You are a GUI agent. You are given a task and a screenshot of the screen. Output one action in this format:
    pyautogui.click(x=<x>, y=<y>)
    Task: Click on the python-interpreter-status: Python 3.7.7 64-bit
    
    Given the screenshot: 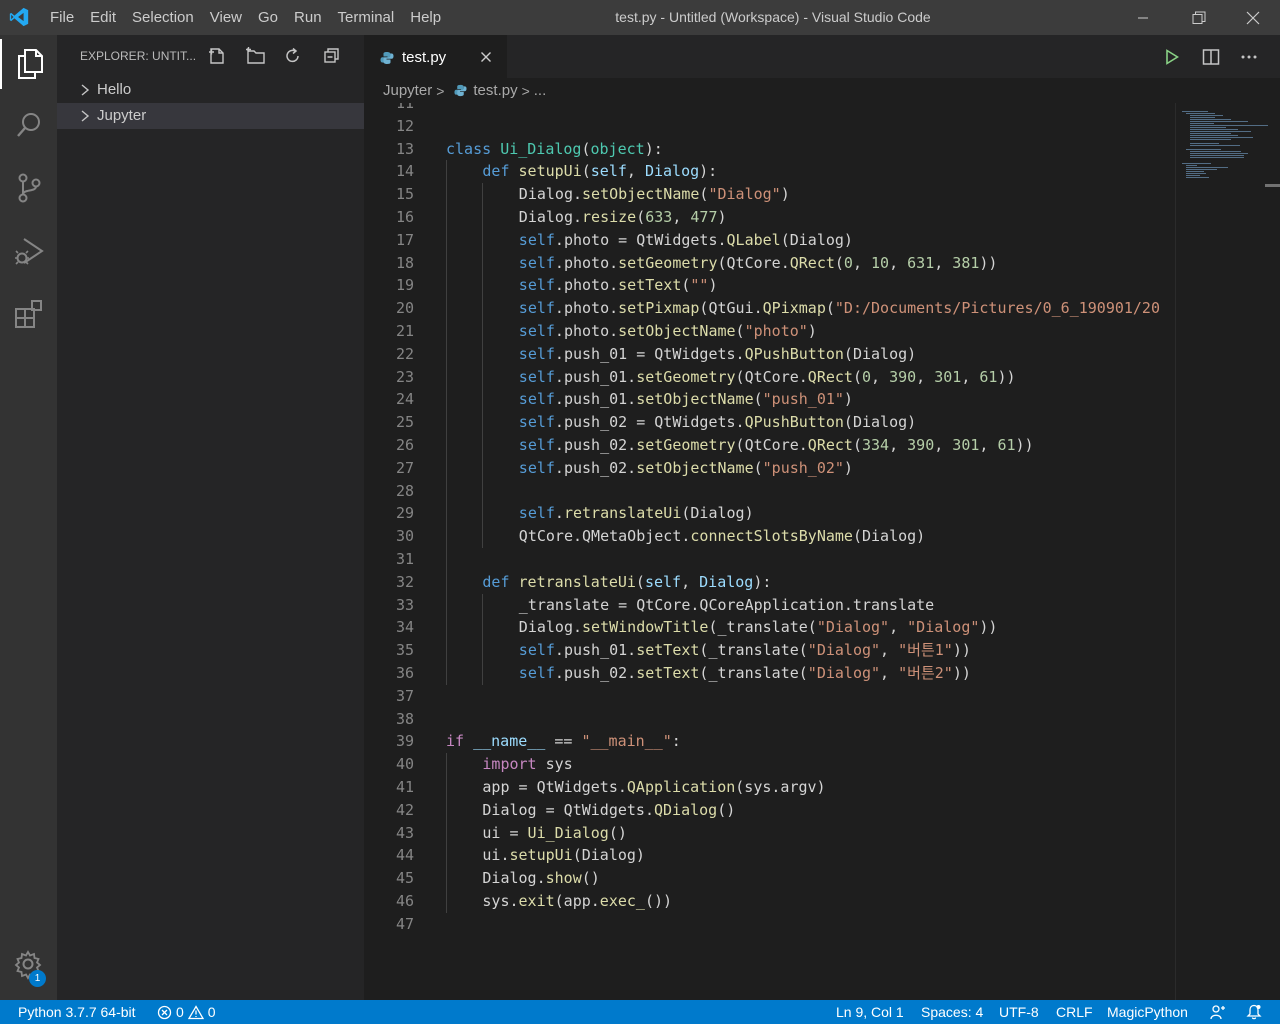 What is the action you would take?
    pyautogui.click(x=77, y=1012)
    